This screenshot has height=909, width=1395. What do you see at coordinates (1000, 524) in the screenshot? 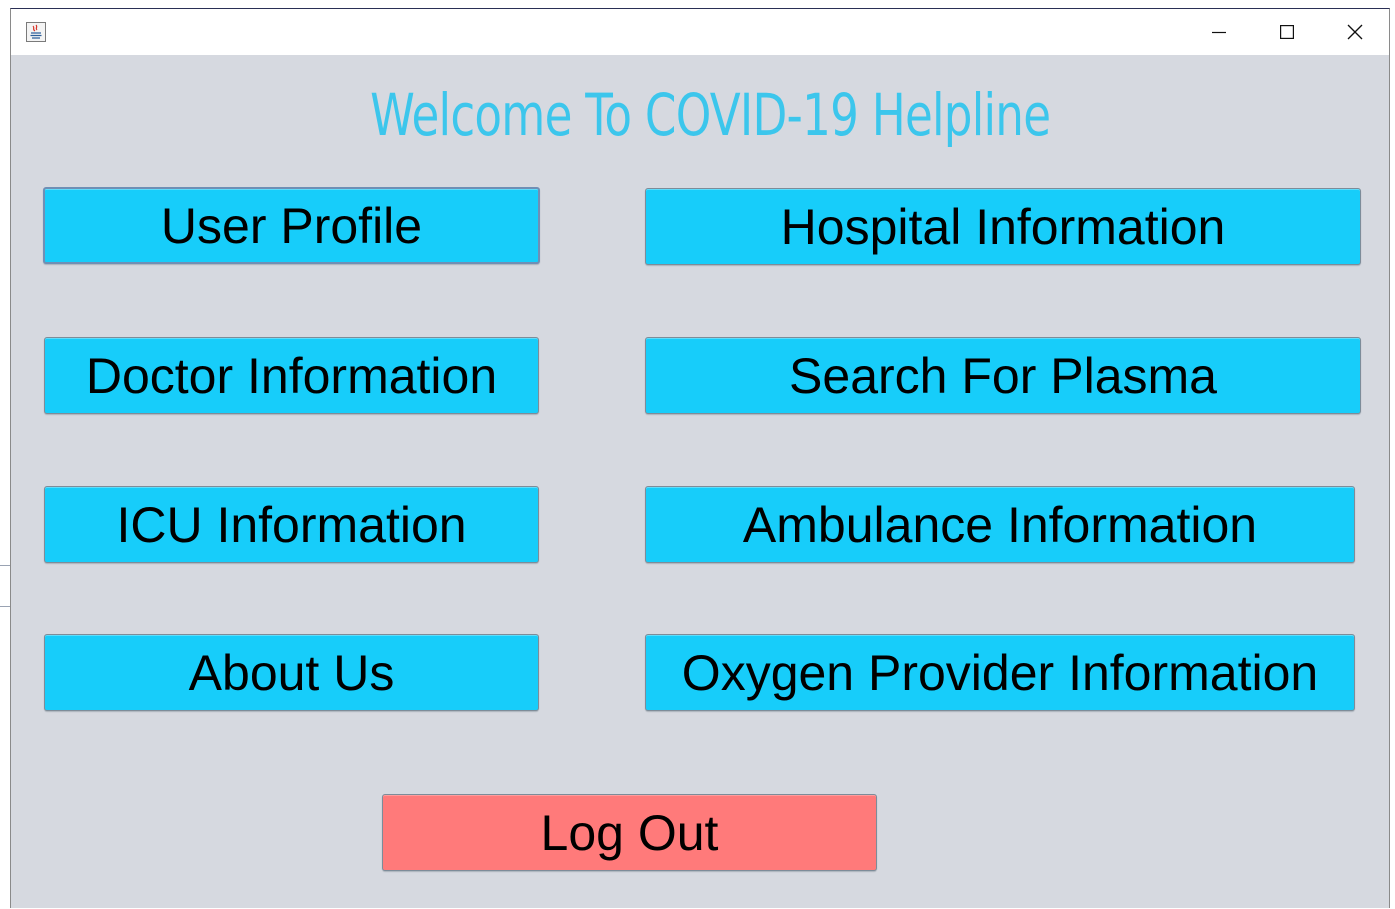
I see `ambulance-information-button: Ambulance Information` at bounding box center [1000, 524].